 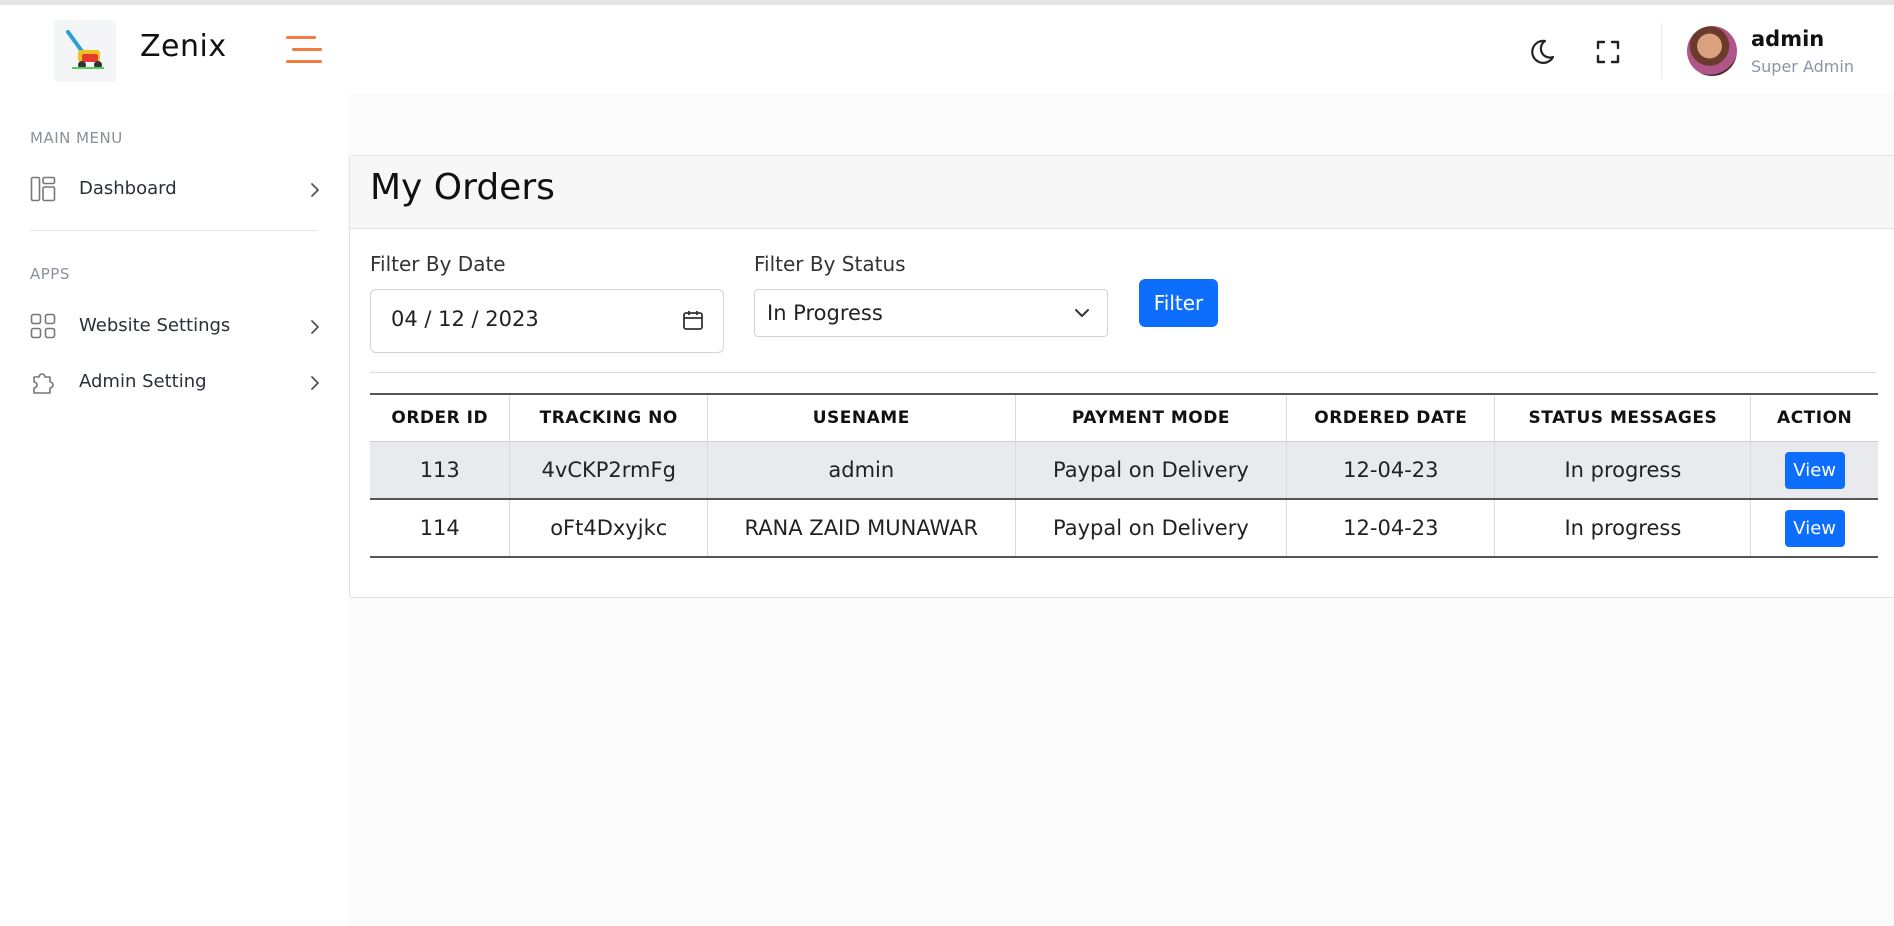 What do you see at coordinates (1661, 51) in the screenshot?
I see `header-divider` at bounding box center [1661, 51].